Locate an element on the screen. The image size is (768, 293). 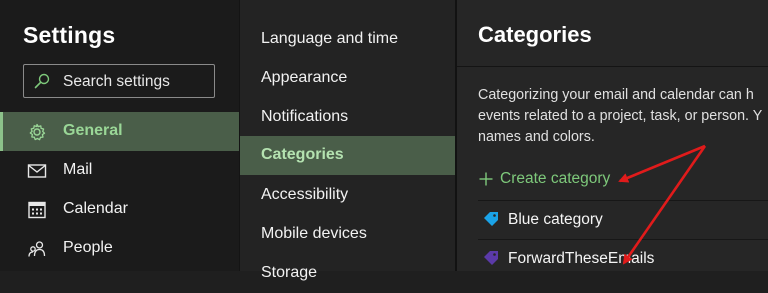
create-category-label: Create category is located at coordinates (555, 178).